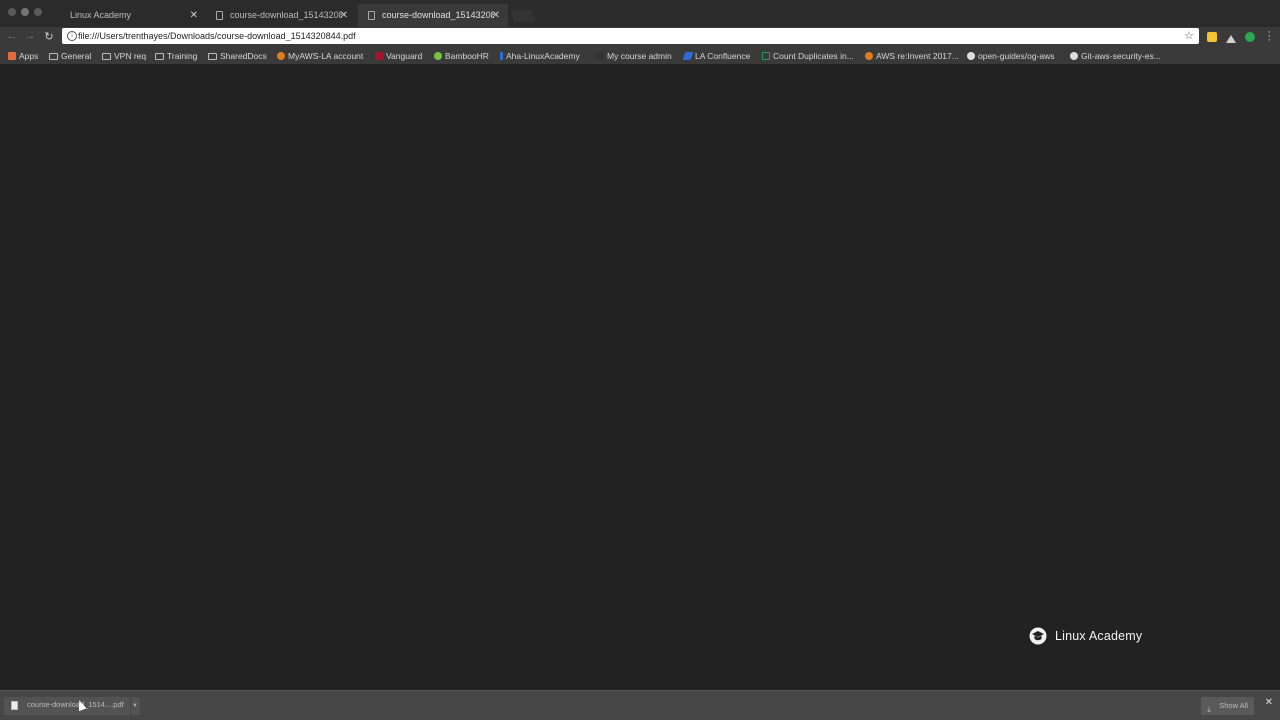  What do you see at coordinates (1209, 709) in the screenshot?
I see `download-icon: ⤓` at bounding box center [1209, 709].